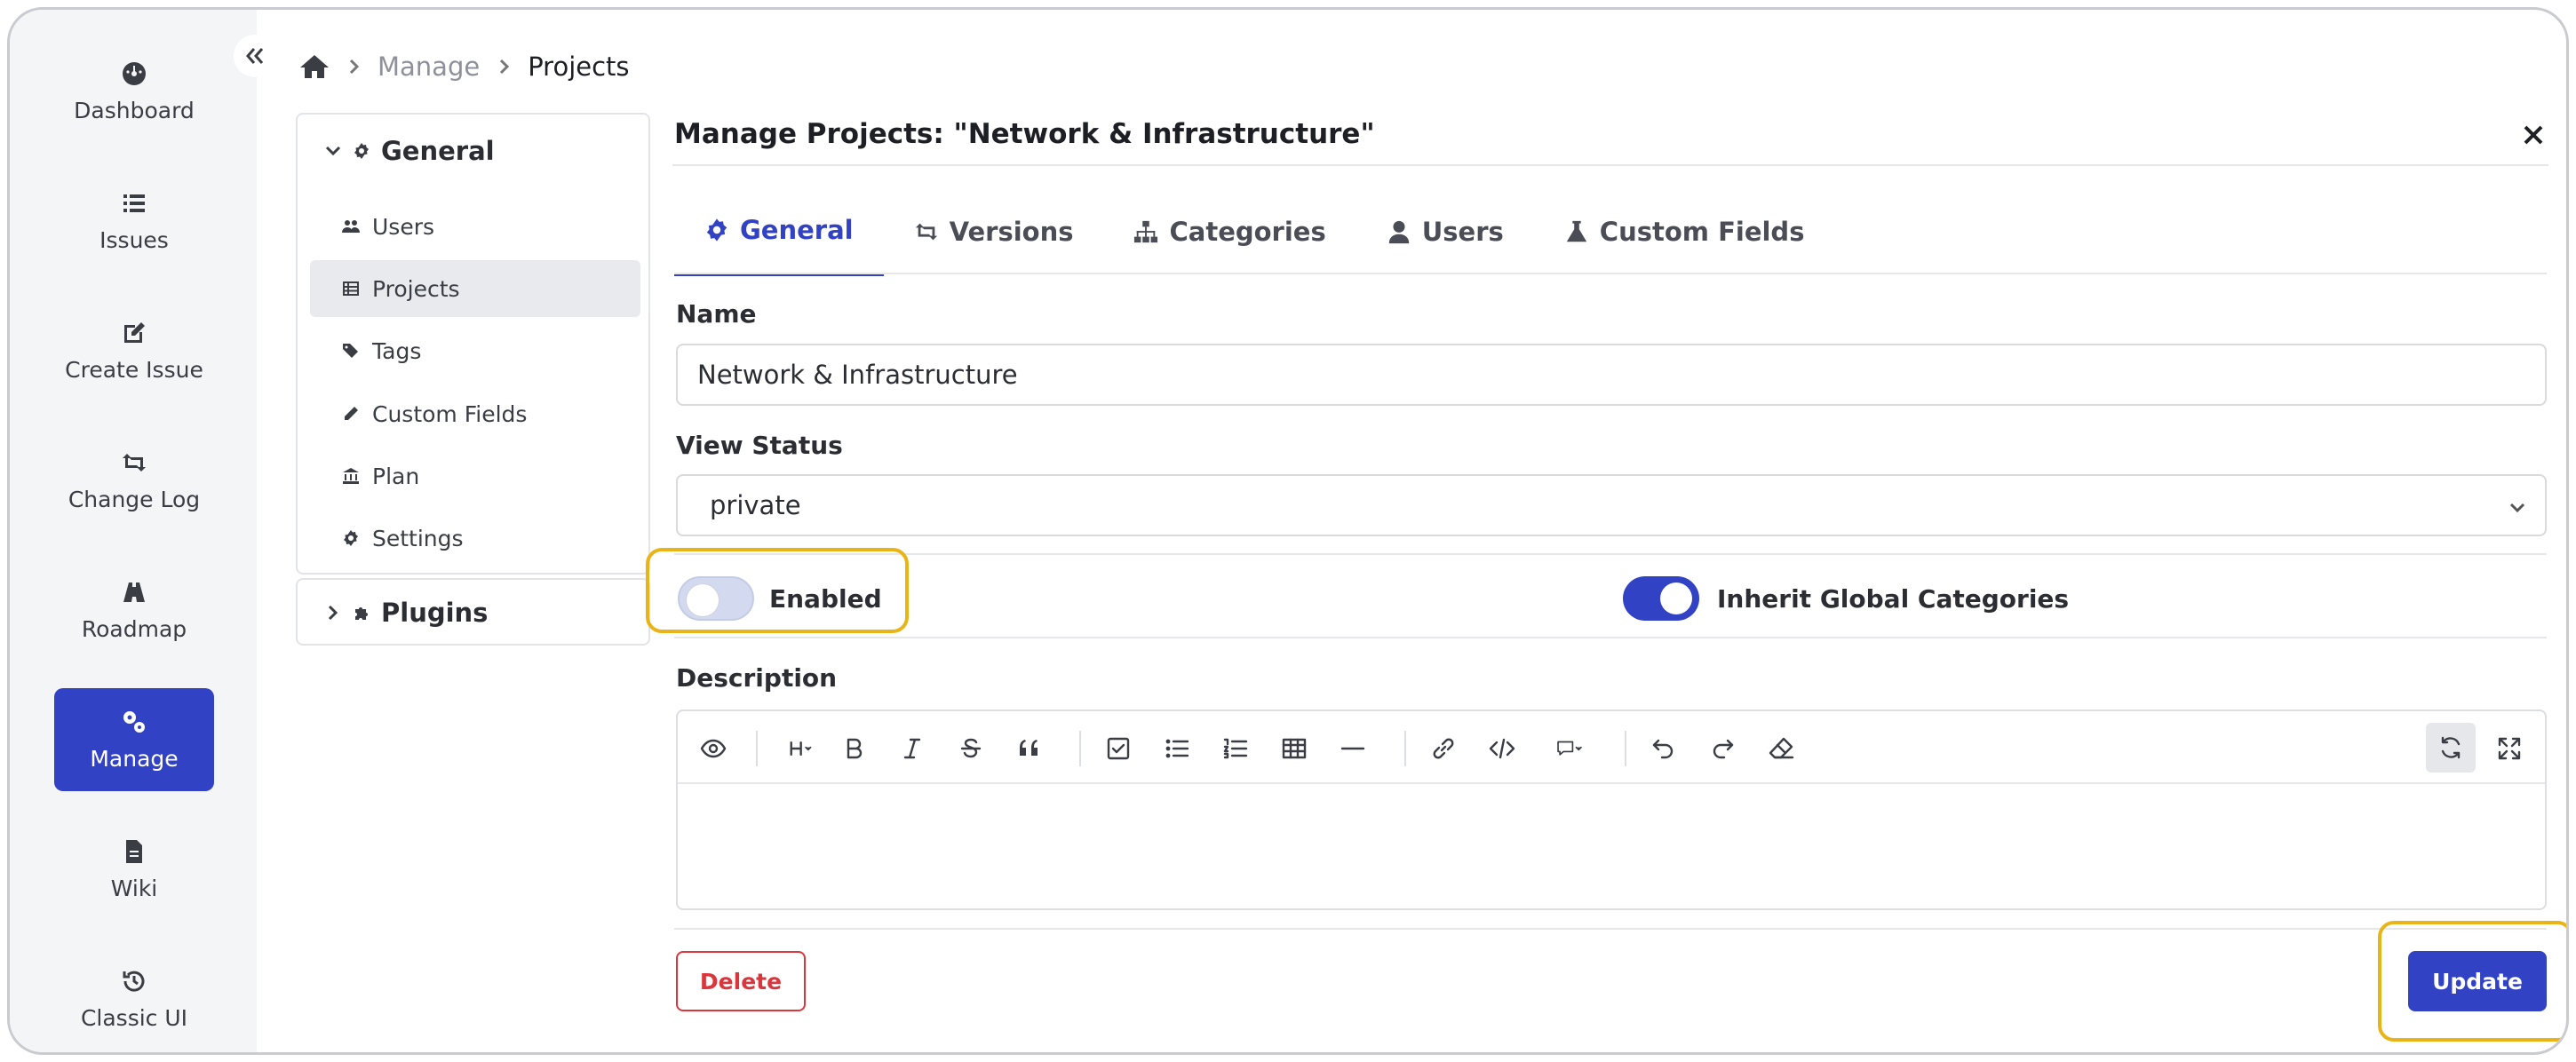 This screenshot has height=1062, width=2576. What do you see at coordinates (2477, 981) in the screenshot?
I see `update-button: Update` at bounding box center [2477, 981].